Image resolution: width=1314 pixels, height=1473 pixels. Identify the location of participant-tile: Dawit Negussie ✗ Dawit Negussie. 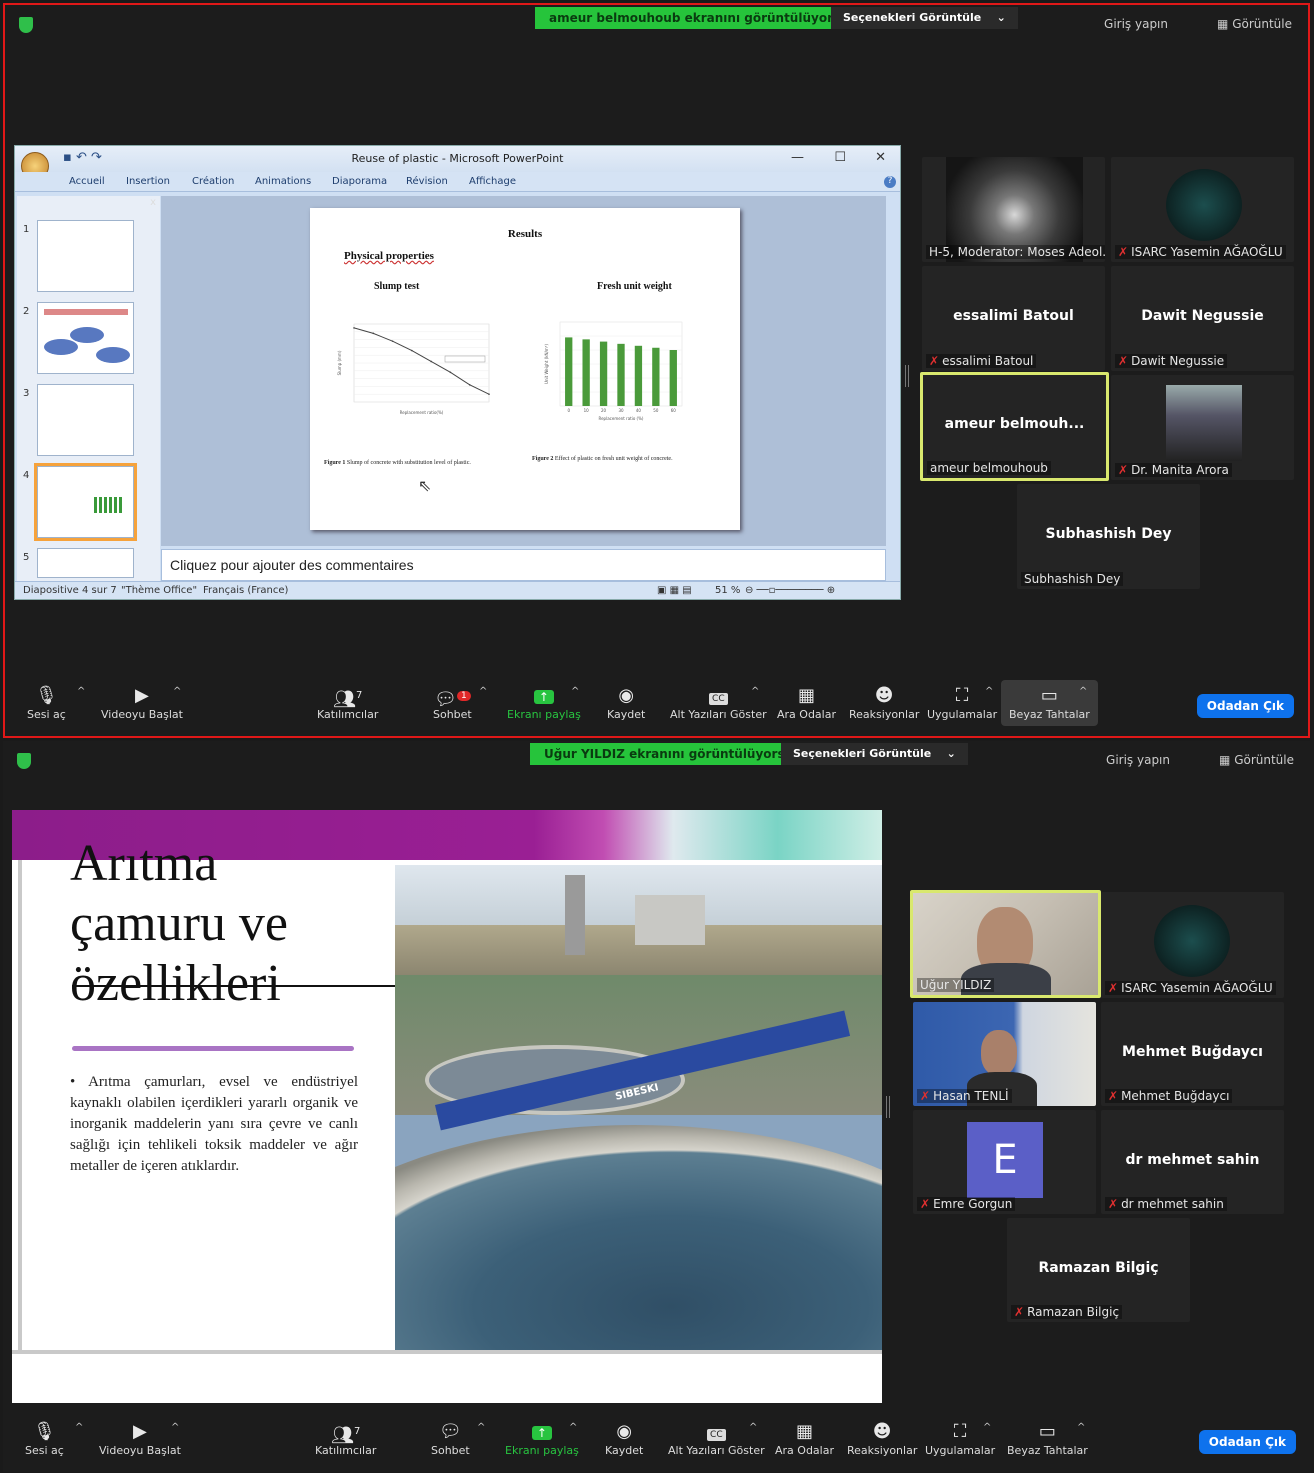
(1202, 318).